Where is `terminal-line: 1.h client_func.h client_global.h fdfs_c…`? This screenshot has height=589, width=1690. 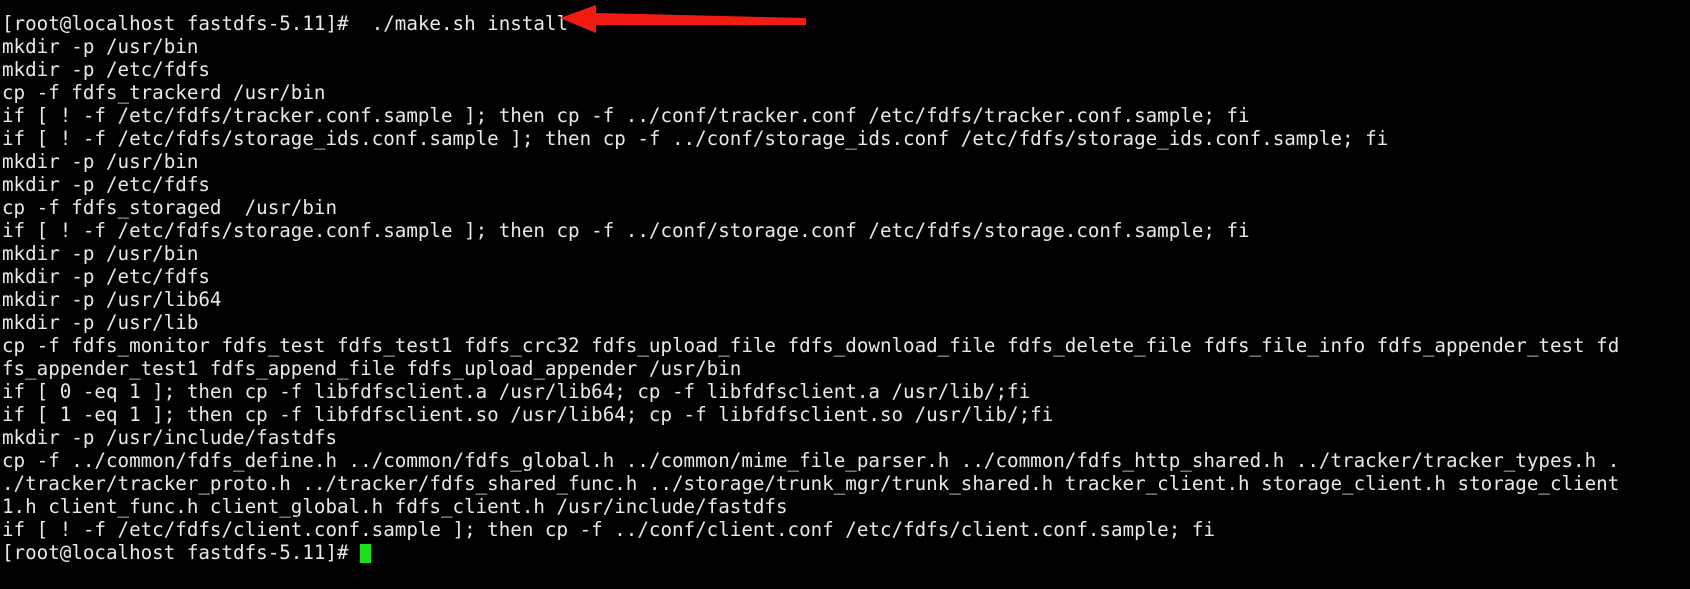 terminal-line: 1.h client_func.h client_global.h fdfs_c… is located at coordinates (395, 506).